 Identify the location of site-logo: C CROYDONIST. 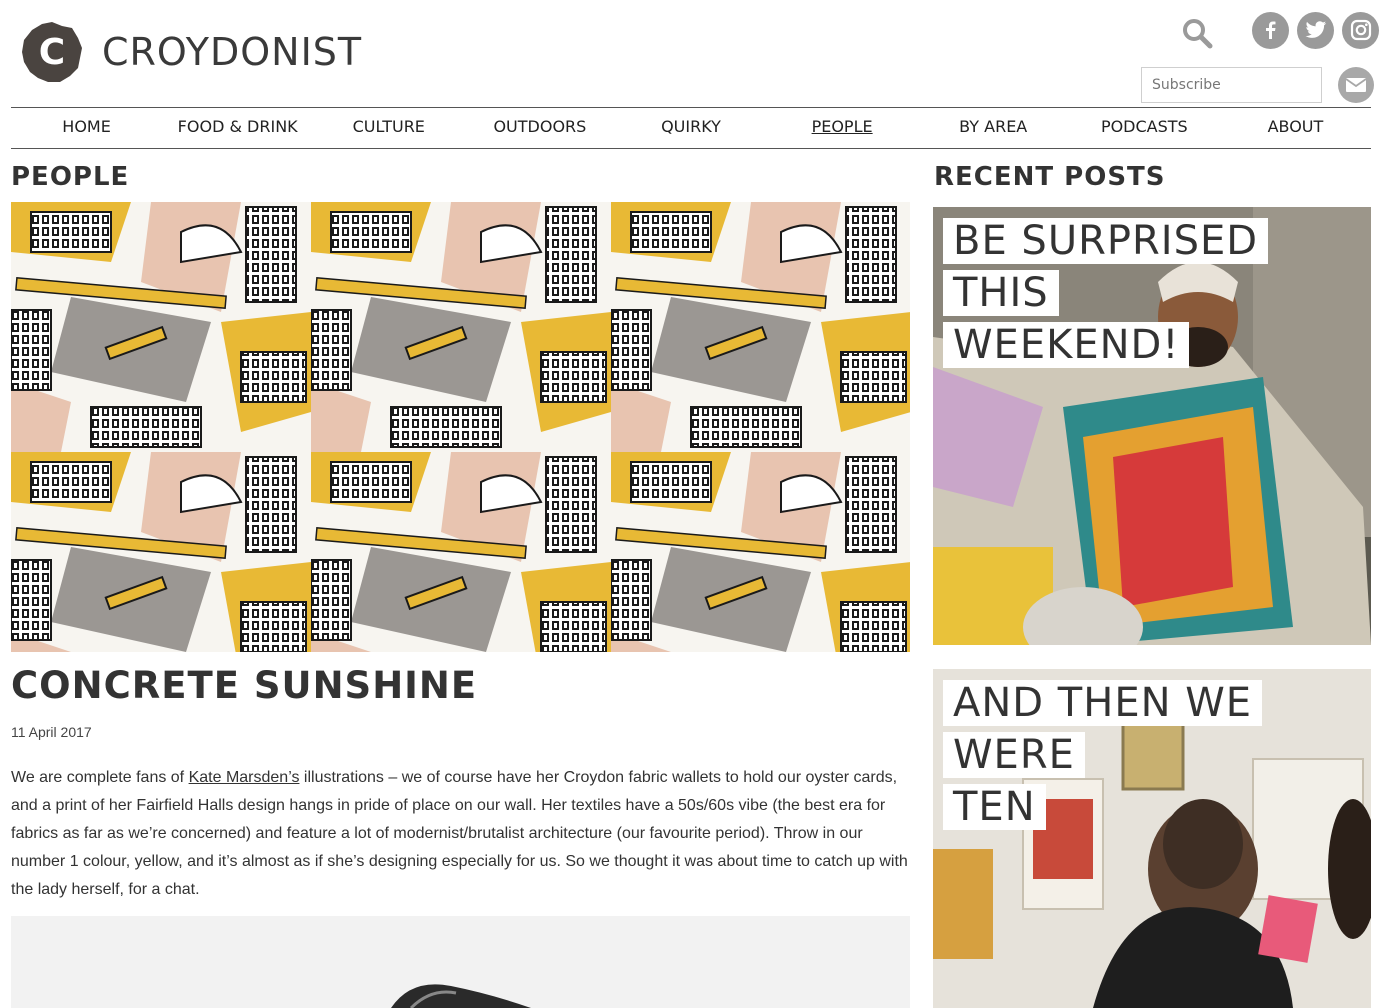
(191, 52).